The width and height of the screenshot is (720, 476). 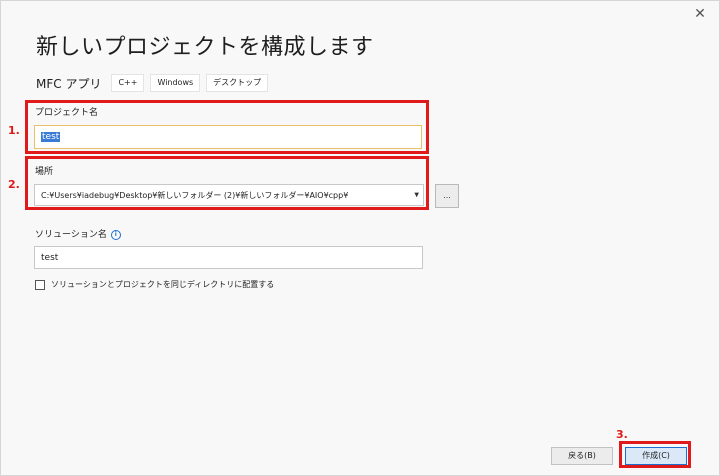 I want to click on solution-name-label: ソリューション名 i, so click(x=78, y=233).